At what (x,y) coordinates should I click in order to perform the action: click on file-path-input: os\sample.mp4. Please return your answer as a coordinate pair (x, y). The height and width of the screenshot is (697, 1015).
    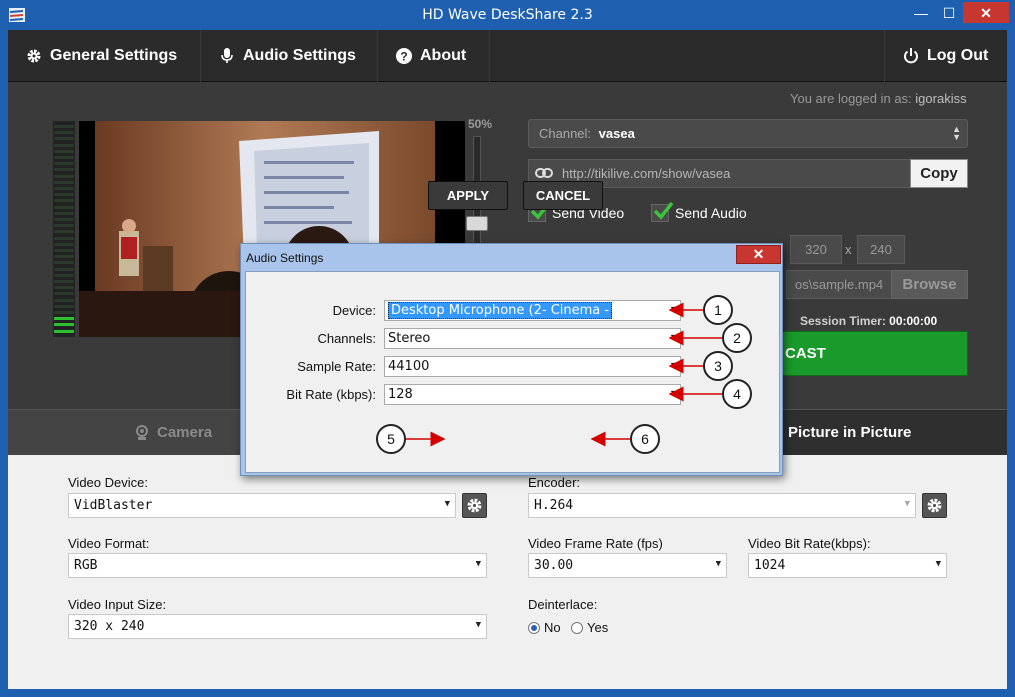
    Looking at the image, I should click on (839, 284).